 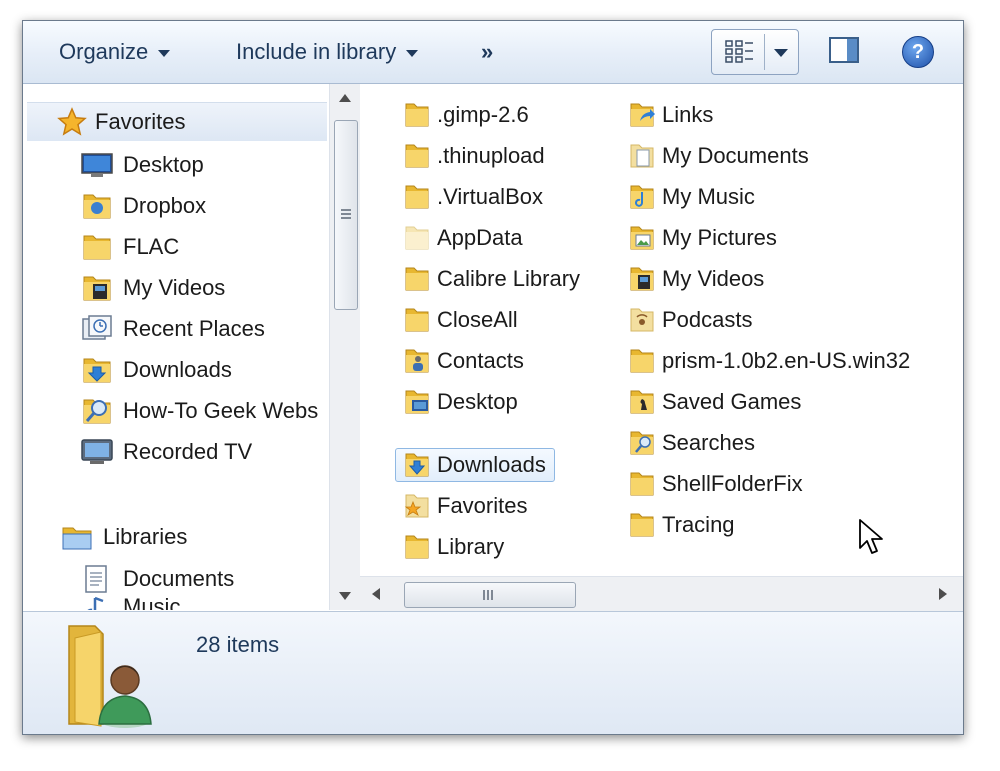 I want to click on file-item-closeall: CloseAll, so click(x=460, y=320).